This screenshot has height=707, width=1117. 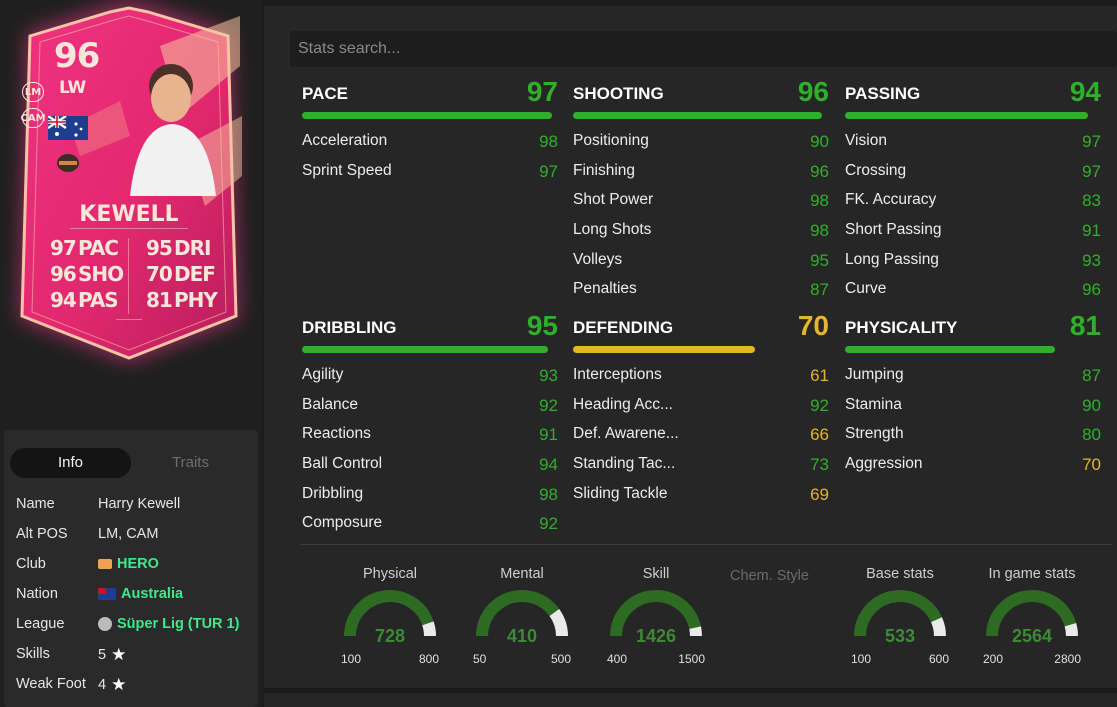 What do you see at coordinates (876, 170) in the screenshot?
I see `stat-name: Crossing` at bounding box center [876, 170].